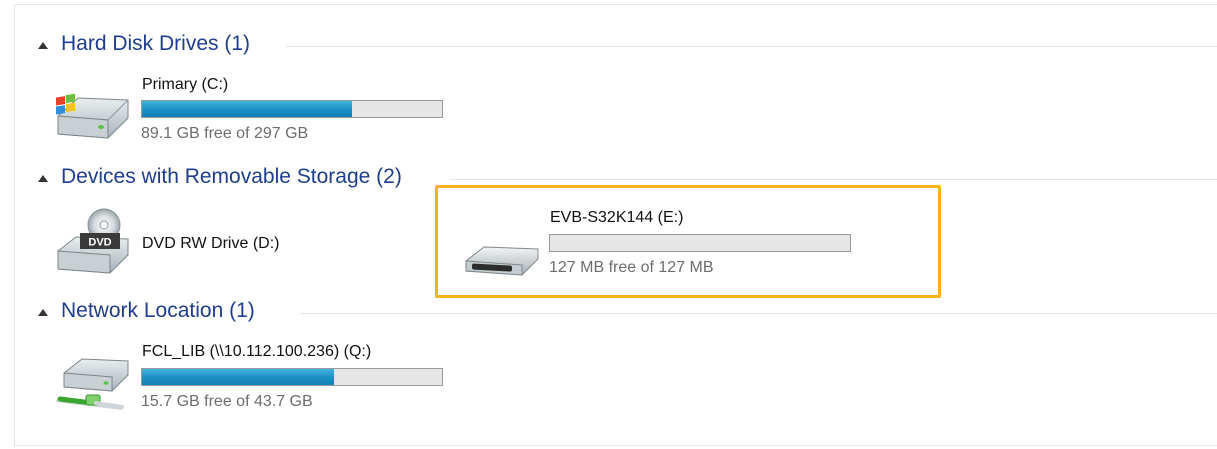 This screenshot has height=449, width=1217. Describe the element at coordinates (257, 351) in the screenshot. I see `drive-name: FCL_LIB (\\10.112.100.236) (Q:)` at that location.